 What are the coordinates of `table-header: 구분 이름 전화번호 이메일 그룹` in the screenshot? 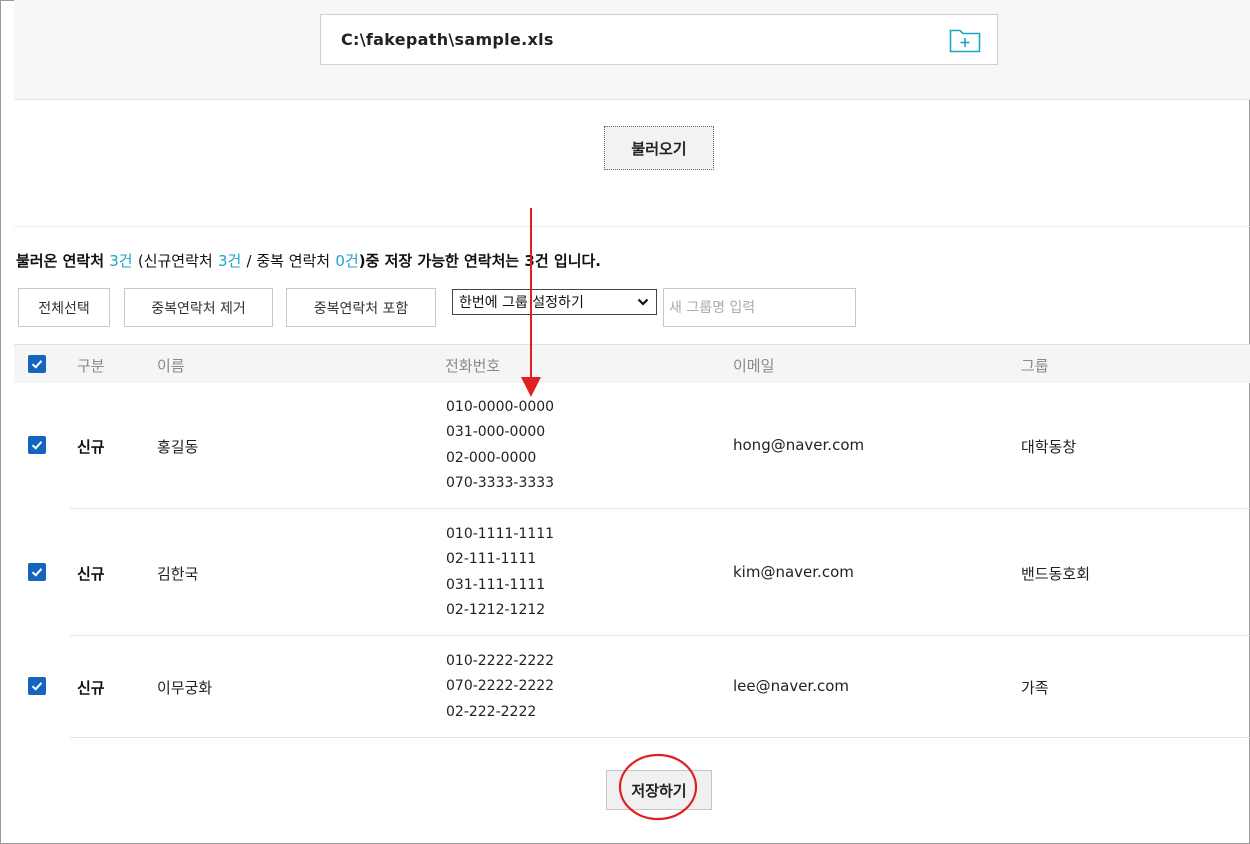 It's located at (632, 363).